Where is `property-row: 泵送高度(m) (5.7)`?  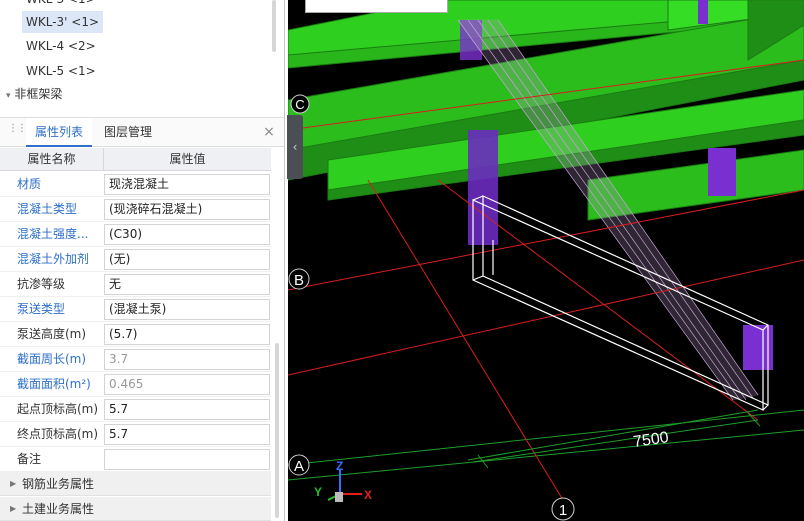 property-row: 泵送高度(m) (5.7) is located at coordinates (135, 334).